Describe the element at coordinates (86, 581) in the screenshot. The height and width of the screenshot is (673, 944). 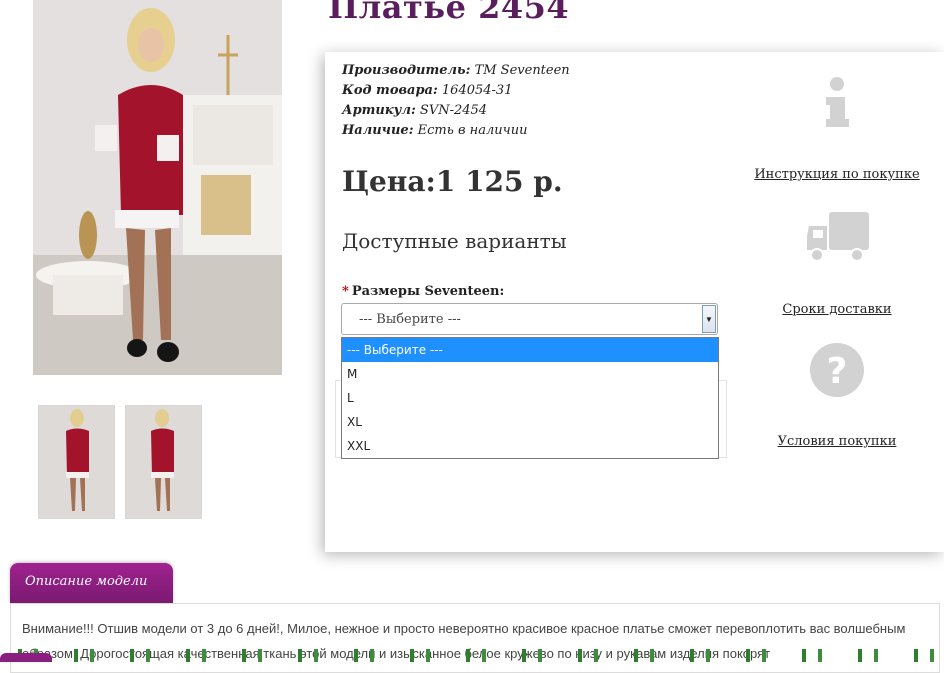
I see `tab-description-label: Описание модели` at that location.